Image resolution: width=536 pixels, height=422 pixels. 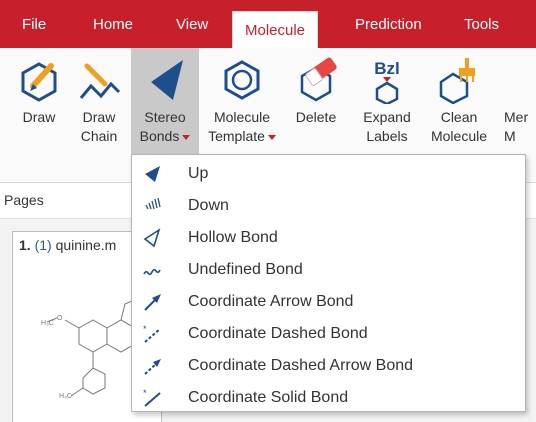 What do you see at coordinates (457, 81) in the screenshot?
I see `clean-brush-icon` at bounding box center [457, 81].